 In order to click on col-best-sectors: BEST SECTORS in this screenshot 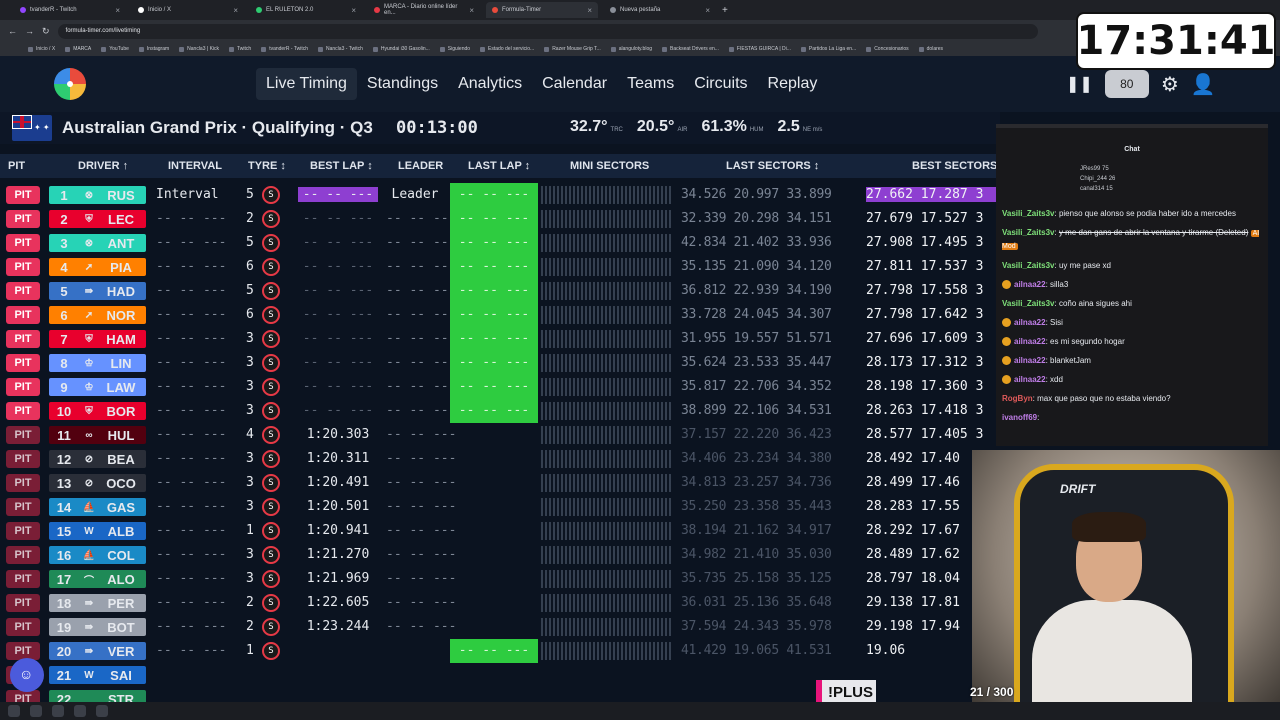, I will do `click(954, 166)`.